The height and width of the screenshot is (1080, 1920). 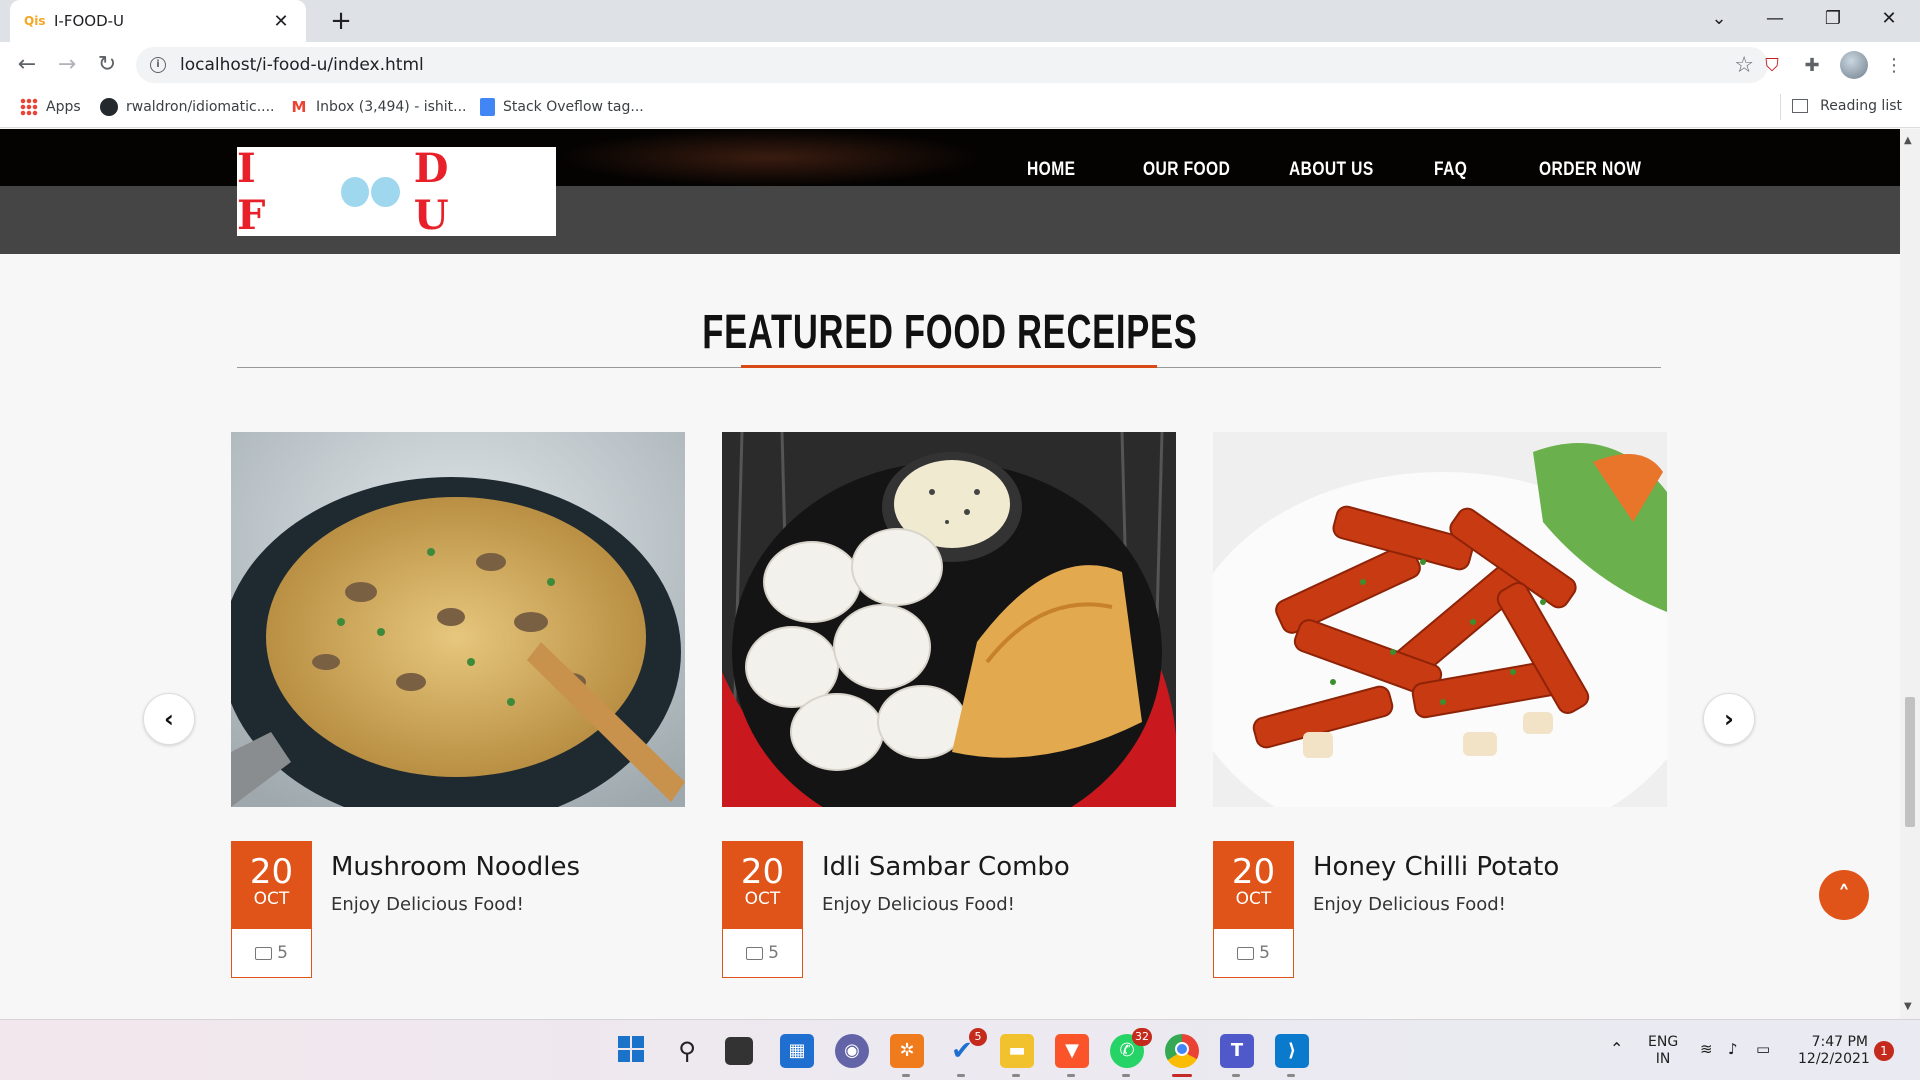 What do you see at coordinates (1663, 1059) in the screenshot?
I see `region-code: IN` at bounding box center [1663, 1059].